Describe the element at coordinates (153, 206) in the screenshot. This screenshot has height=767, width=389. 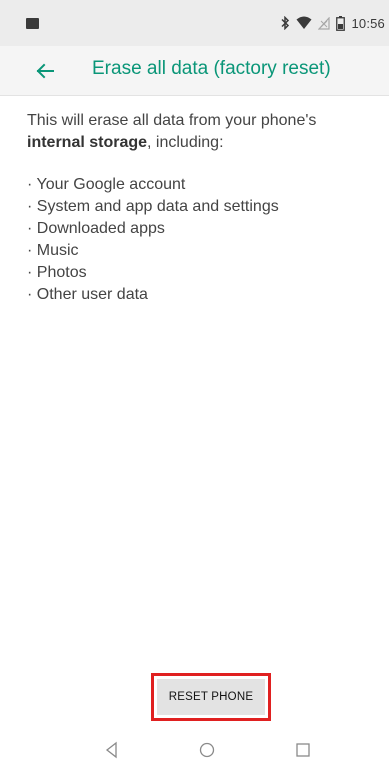
I see `list-item: · System and app data and settings` at that location.